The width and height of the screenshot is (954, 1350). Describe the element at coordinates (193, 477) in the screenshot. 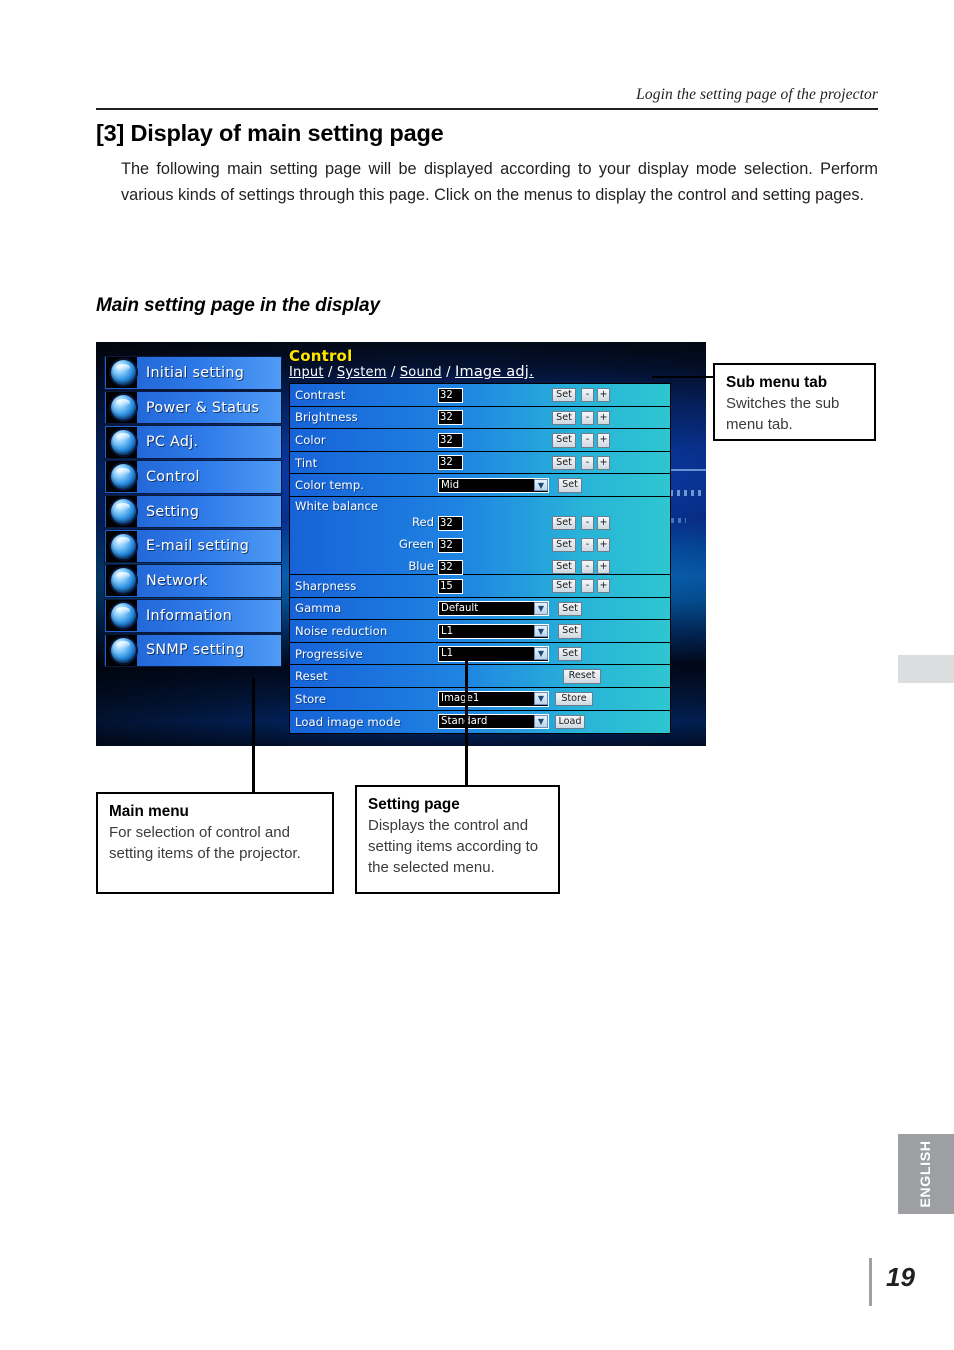

I see `sidebar-item-control: Control` at that location.